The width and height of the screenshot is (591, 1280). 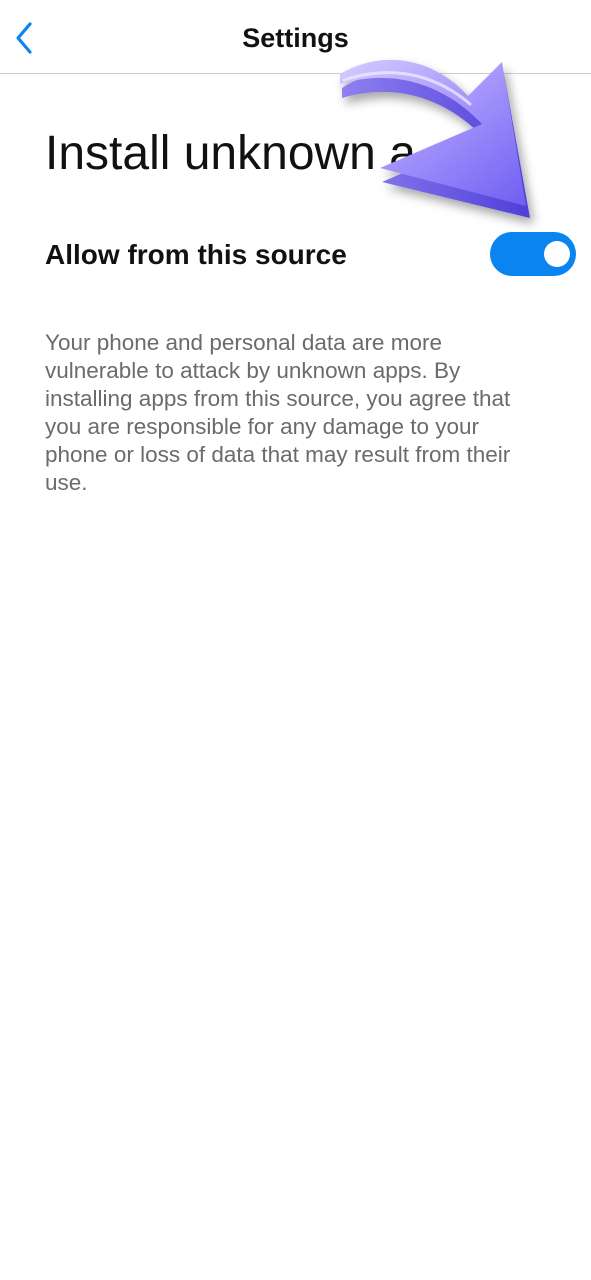 What do you see at coordinates (557, 254) in the screenshot?
I see `toggle-knob` at bounding box center [557, 254].